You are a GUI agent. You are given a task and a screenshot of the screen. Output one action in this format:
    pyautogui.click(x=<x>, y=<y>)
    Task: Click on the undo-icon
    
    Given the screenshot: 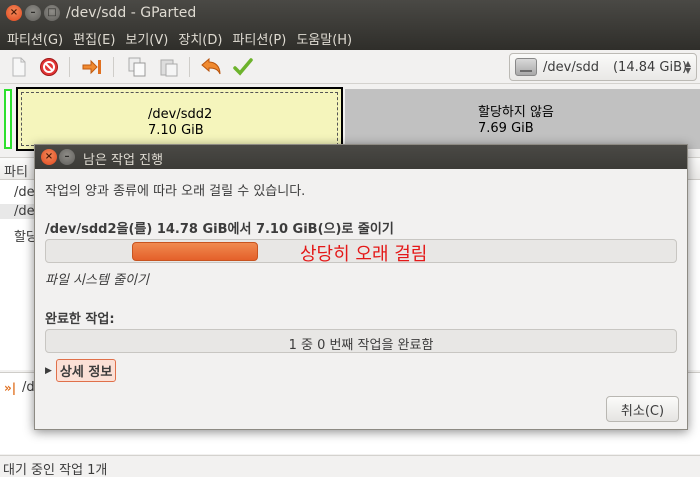 What is the action you would take?
    pyautogui.click(x=211, y=67)
    